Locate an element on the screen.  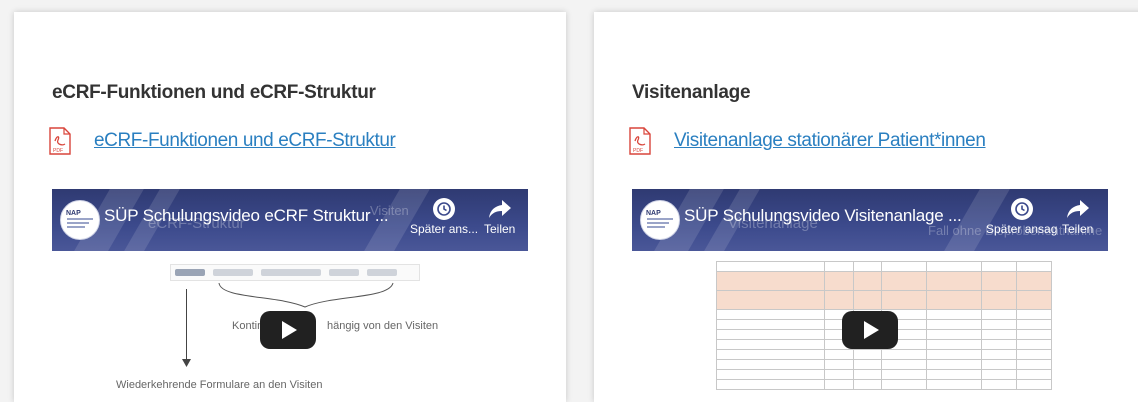
card-title: eCRF-Funktionen und eCRF-Struktur is located at coordinates (214, 92).